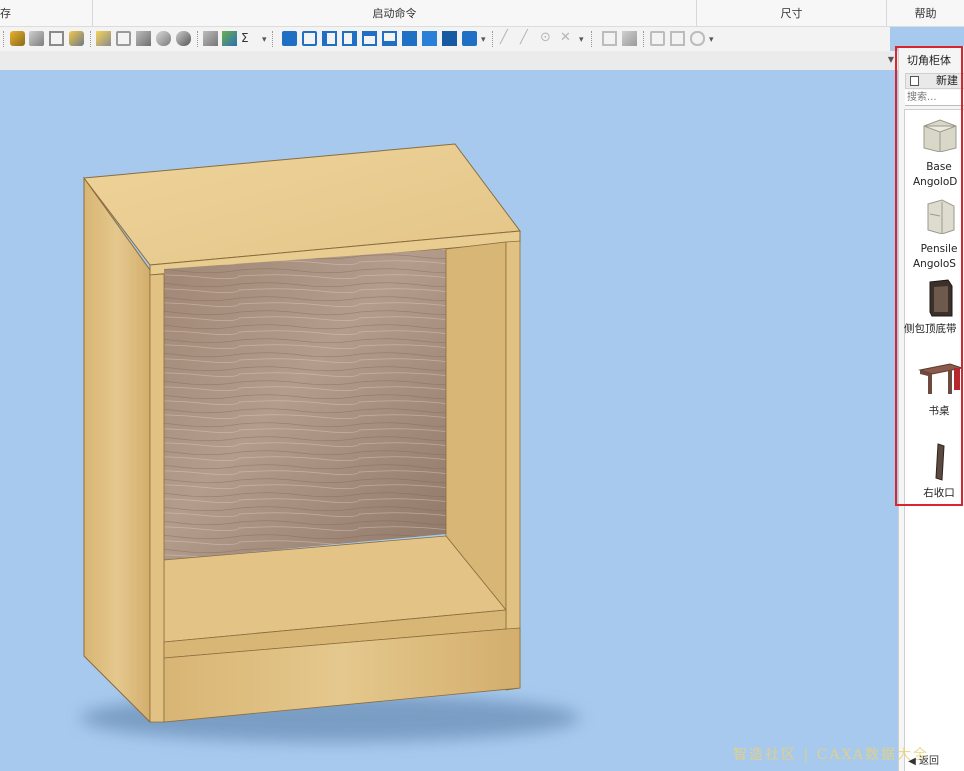 Image resolution: width=964 pixels, height=771 pixels. I want to click on corner-wall-cabinet-icon, so click(941, 216).